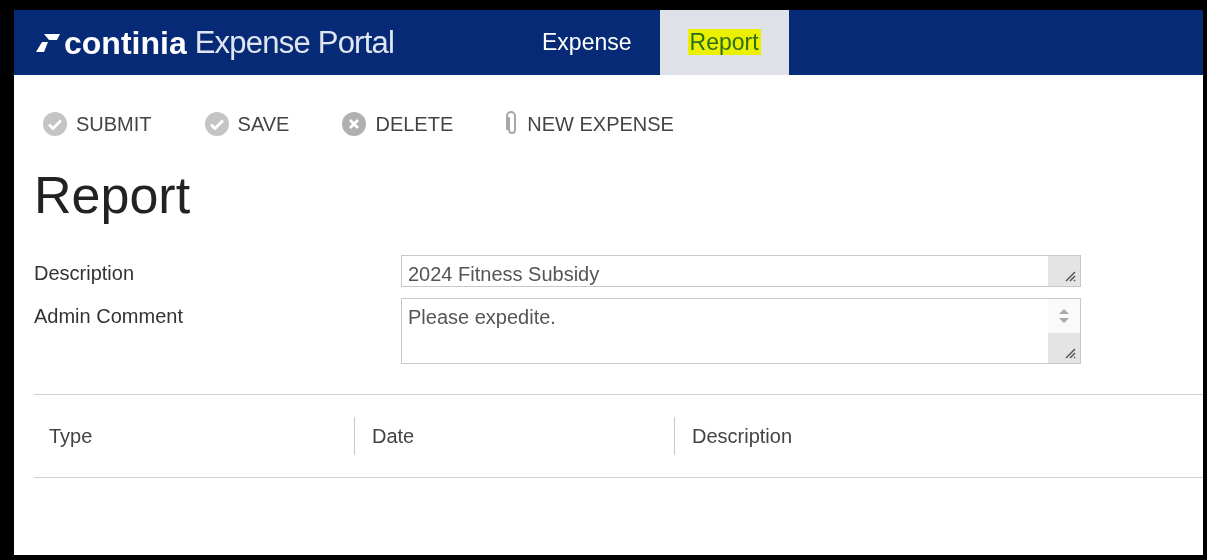 Image resolution: width=1207 pixels, height=560 pixels. I want to click on product-name: Expense Portal, so click(294, 42).